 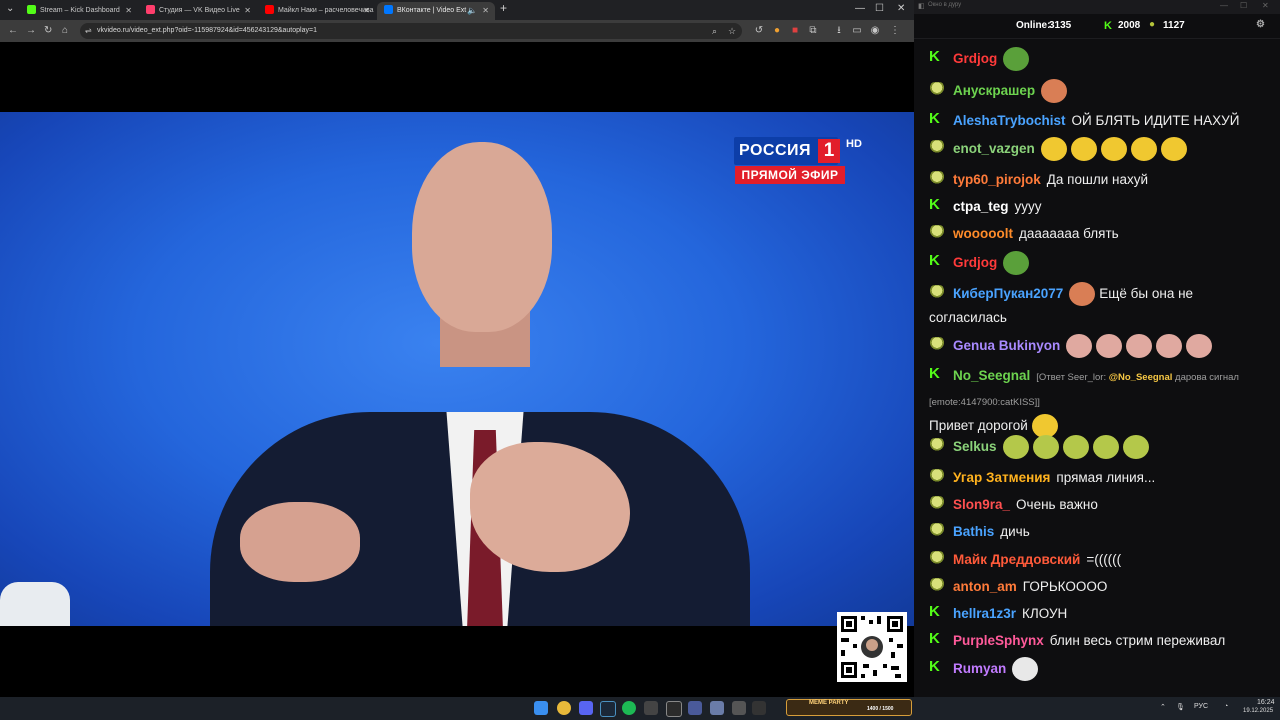 I want to click on chat-username: Slon9ra_, so click(x=981, y=504).